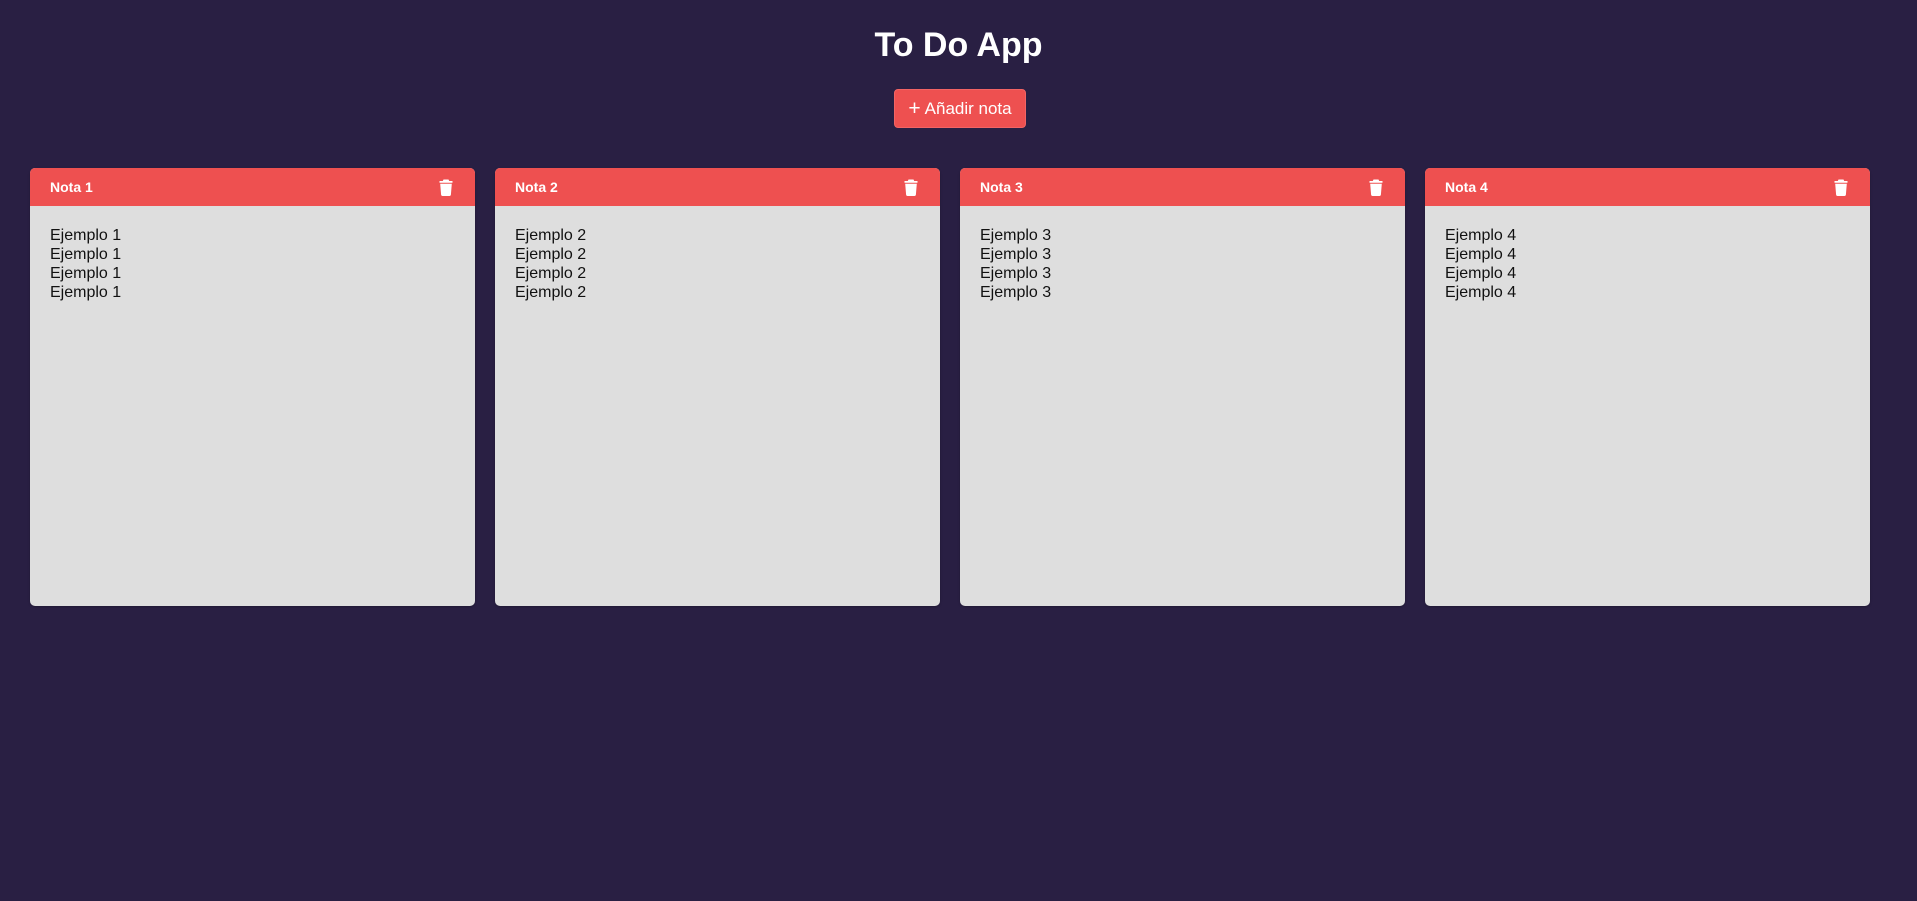 The width and height of the screenshot is (1917, 901). What do you see at coordinates (536, 187) in the screenshot?
I see `note-title: Nota 2` at bounding box center [536, 187].